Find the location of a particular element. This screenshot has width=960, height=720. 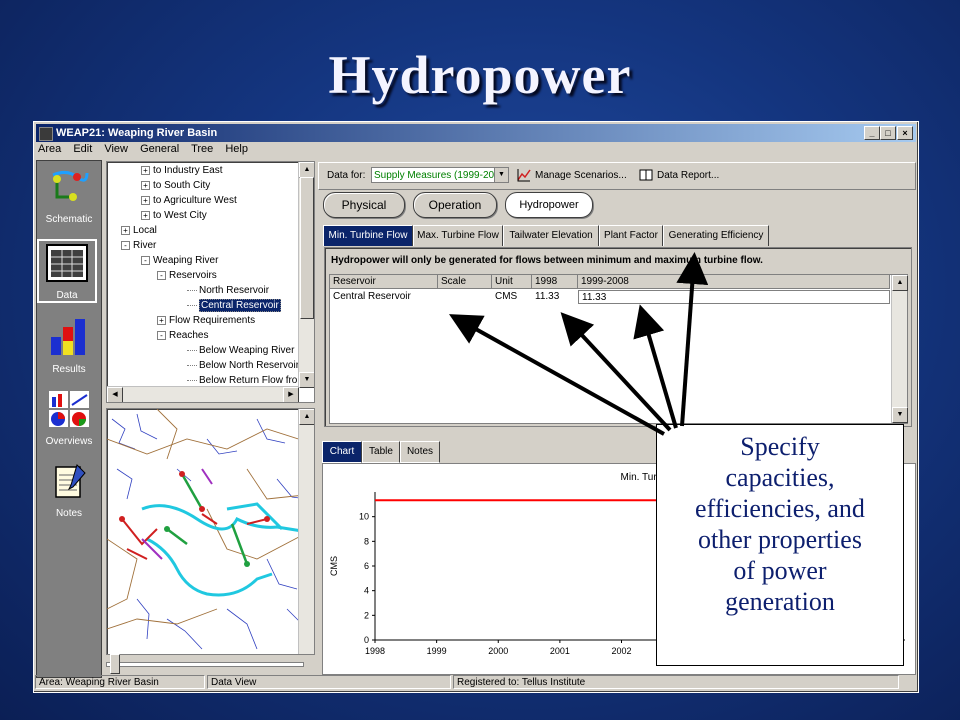

menu-area: Area is located at coordinates (49, 149).